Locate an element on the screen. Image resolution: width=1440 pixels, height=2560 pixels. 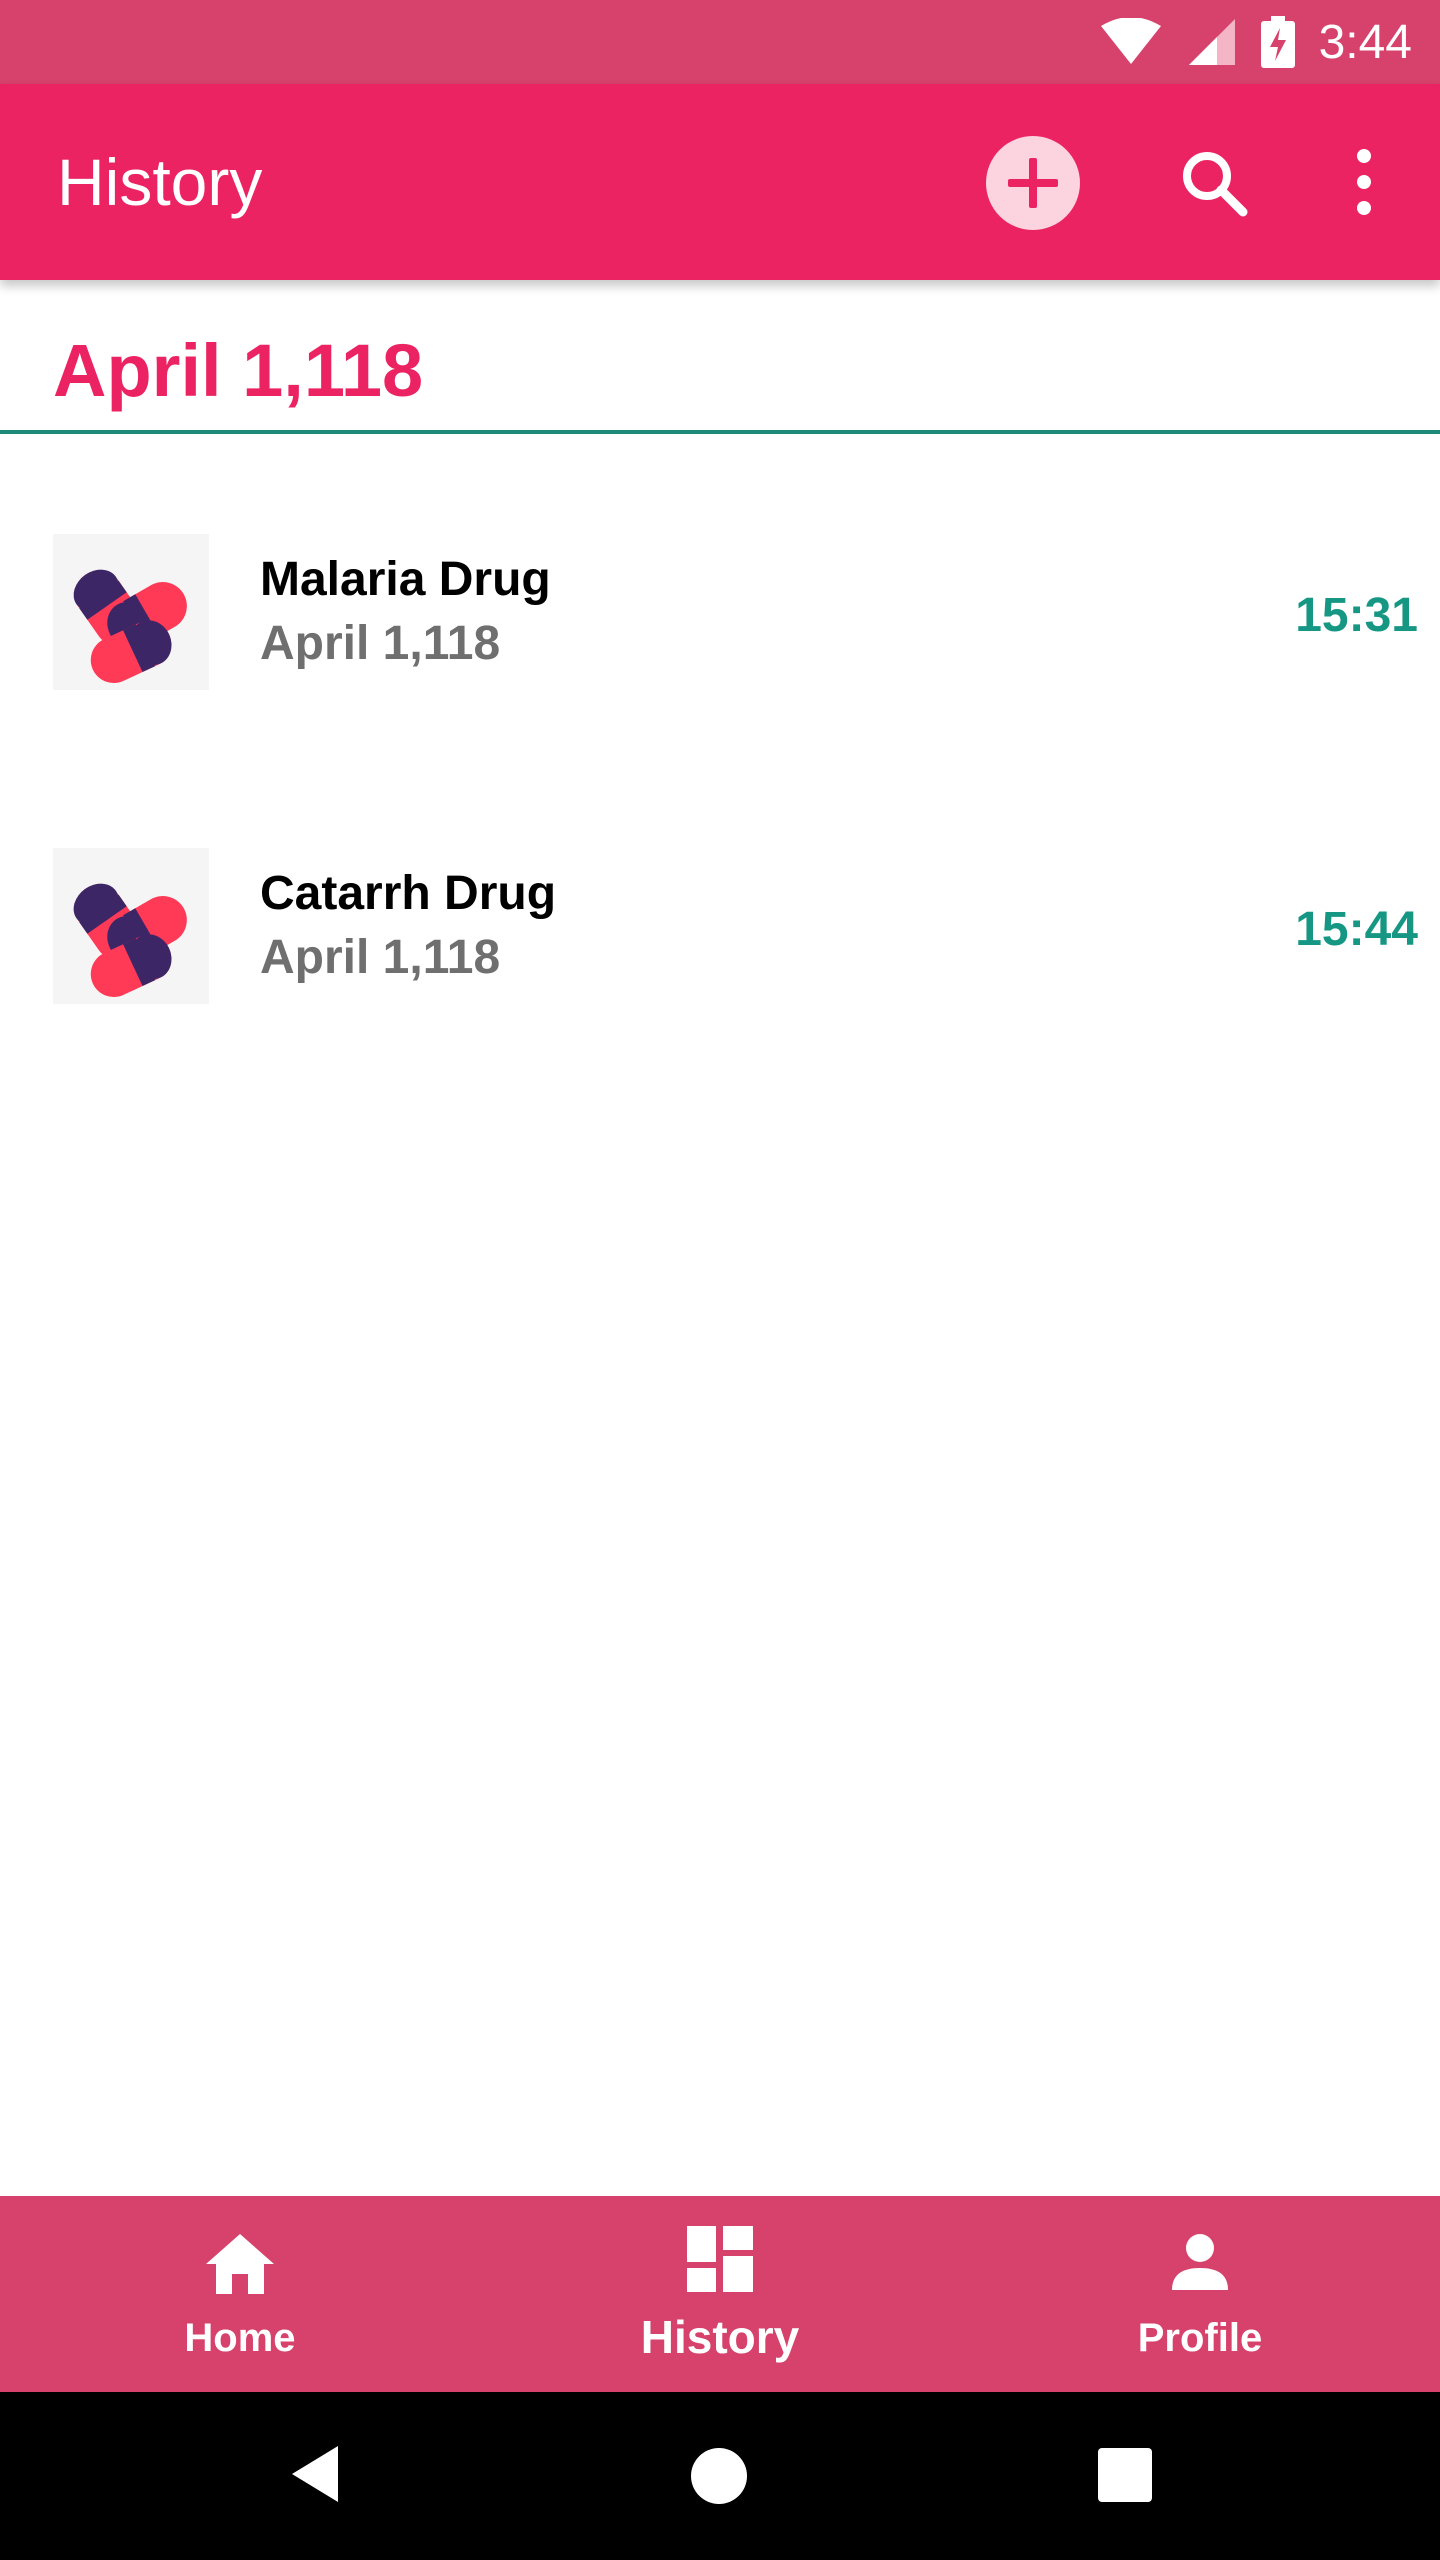
history-item-catarrh: Catarrh Drug April 1,118 15:44 is located at coordinates (720, 926).